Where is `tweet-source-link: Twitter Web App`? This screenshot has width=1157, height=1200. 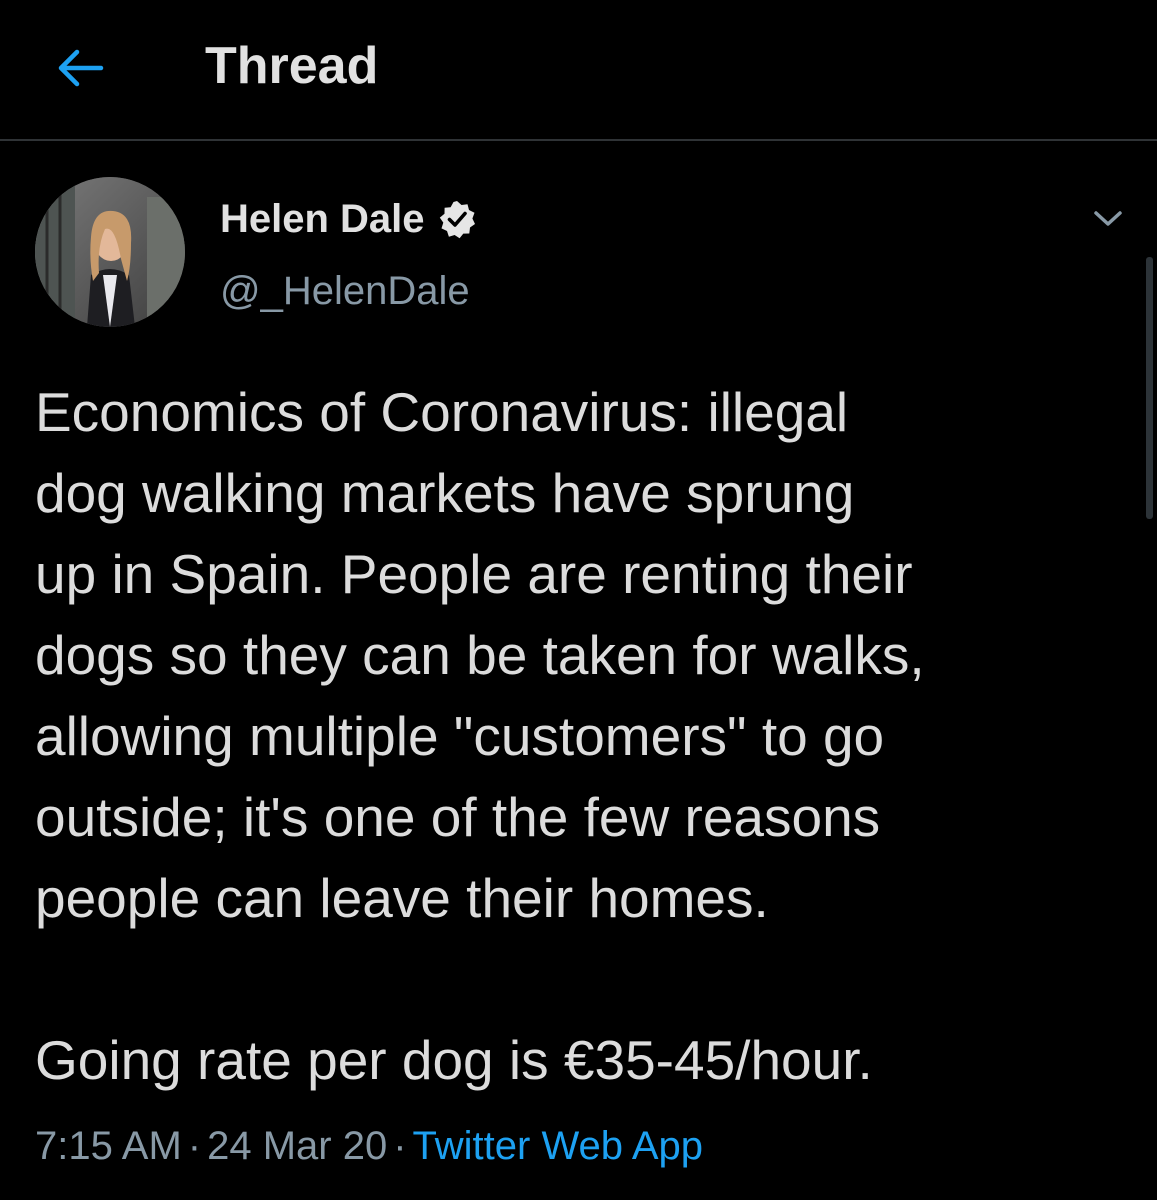 tweet-source-link: Twitter Web App is located at coordinates (558, 1146).